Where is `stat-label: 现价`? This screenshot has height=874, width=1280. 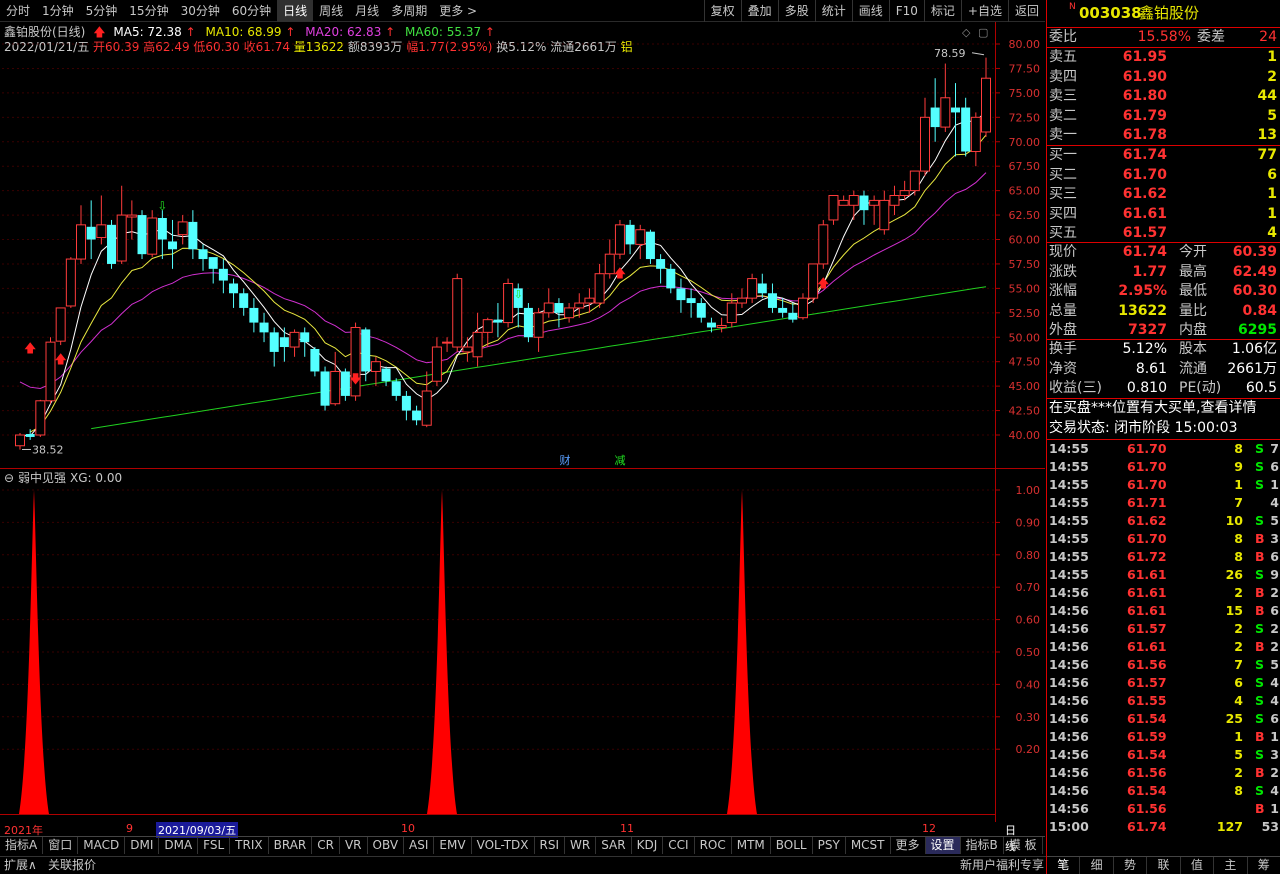
stat-label: 现价 is located at coordinates (1063, 252).